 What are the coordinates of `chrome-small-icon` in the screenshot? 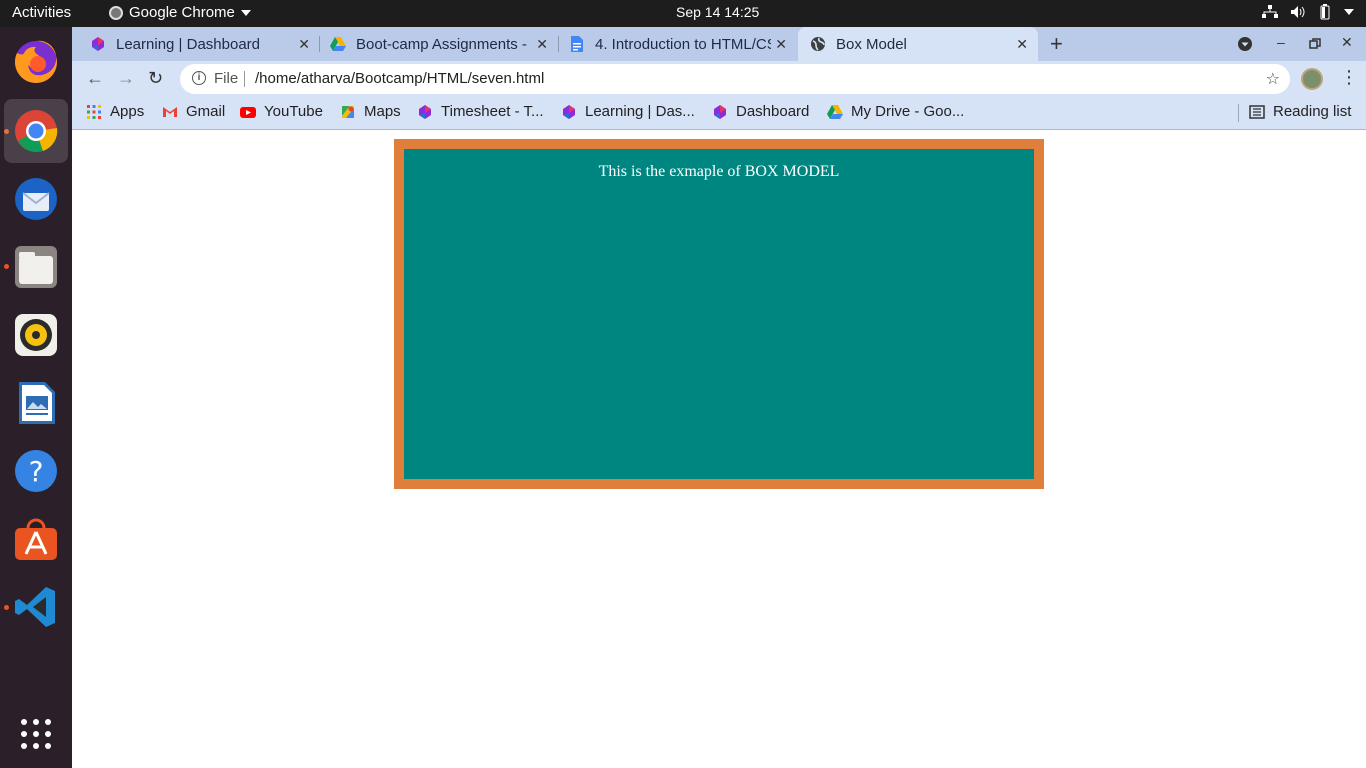 It's located at (116, 12).